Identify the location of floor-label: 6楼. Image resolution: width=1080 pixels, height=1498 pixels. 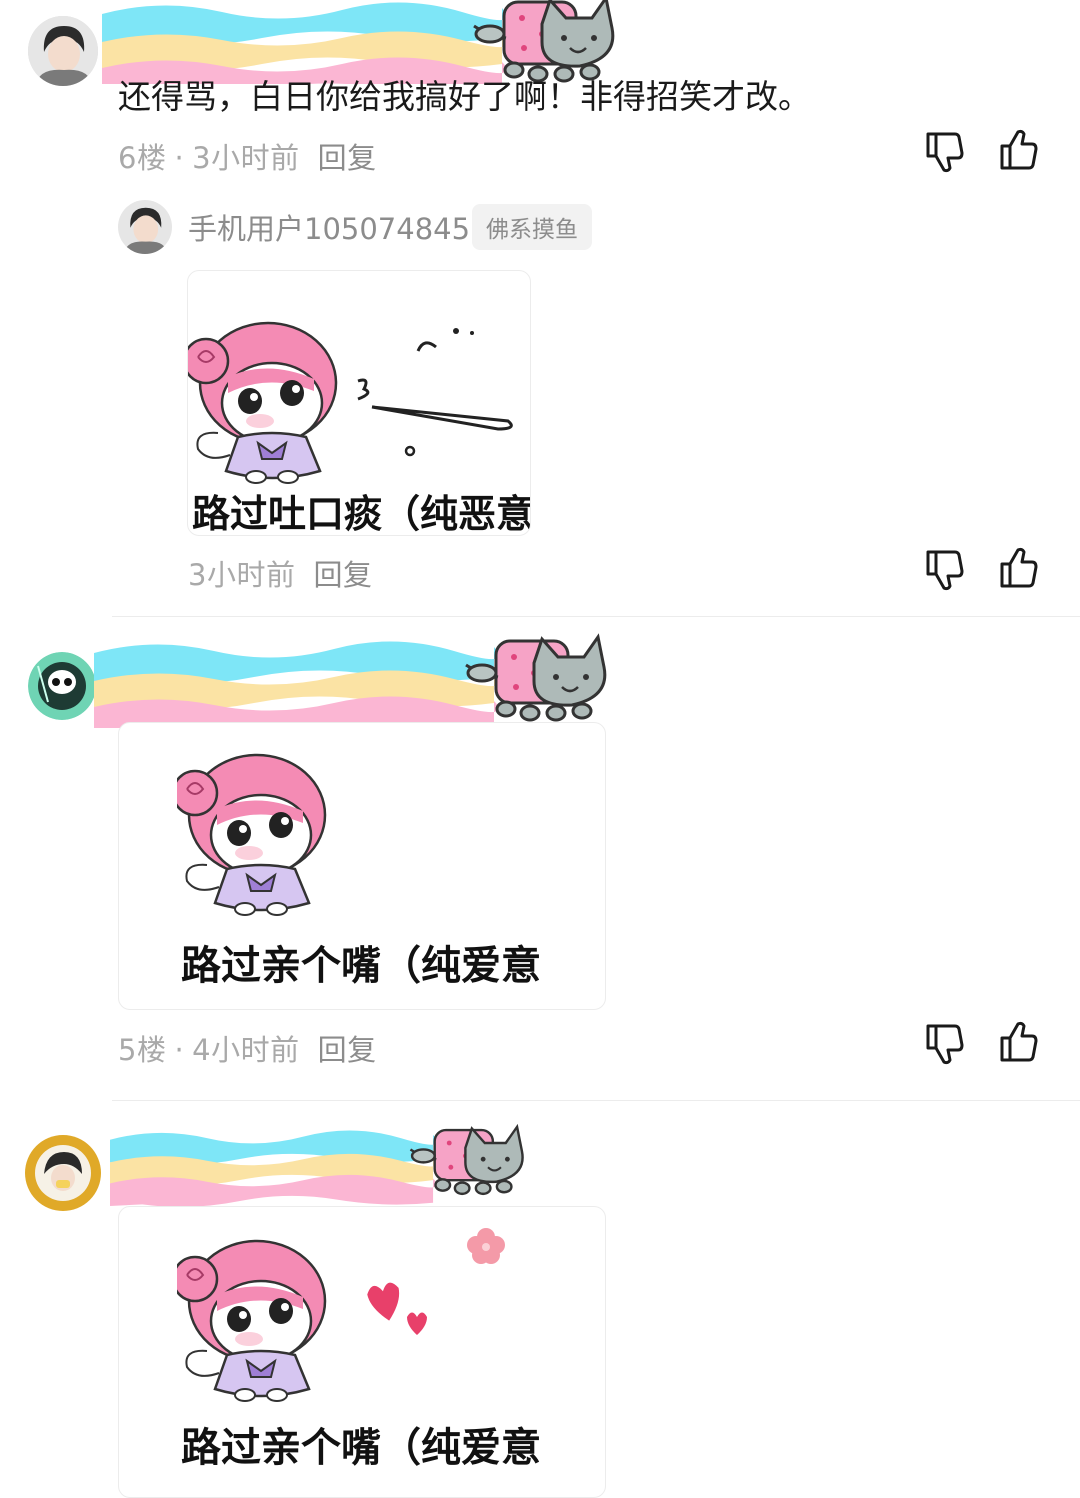
(142, 158).